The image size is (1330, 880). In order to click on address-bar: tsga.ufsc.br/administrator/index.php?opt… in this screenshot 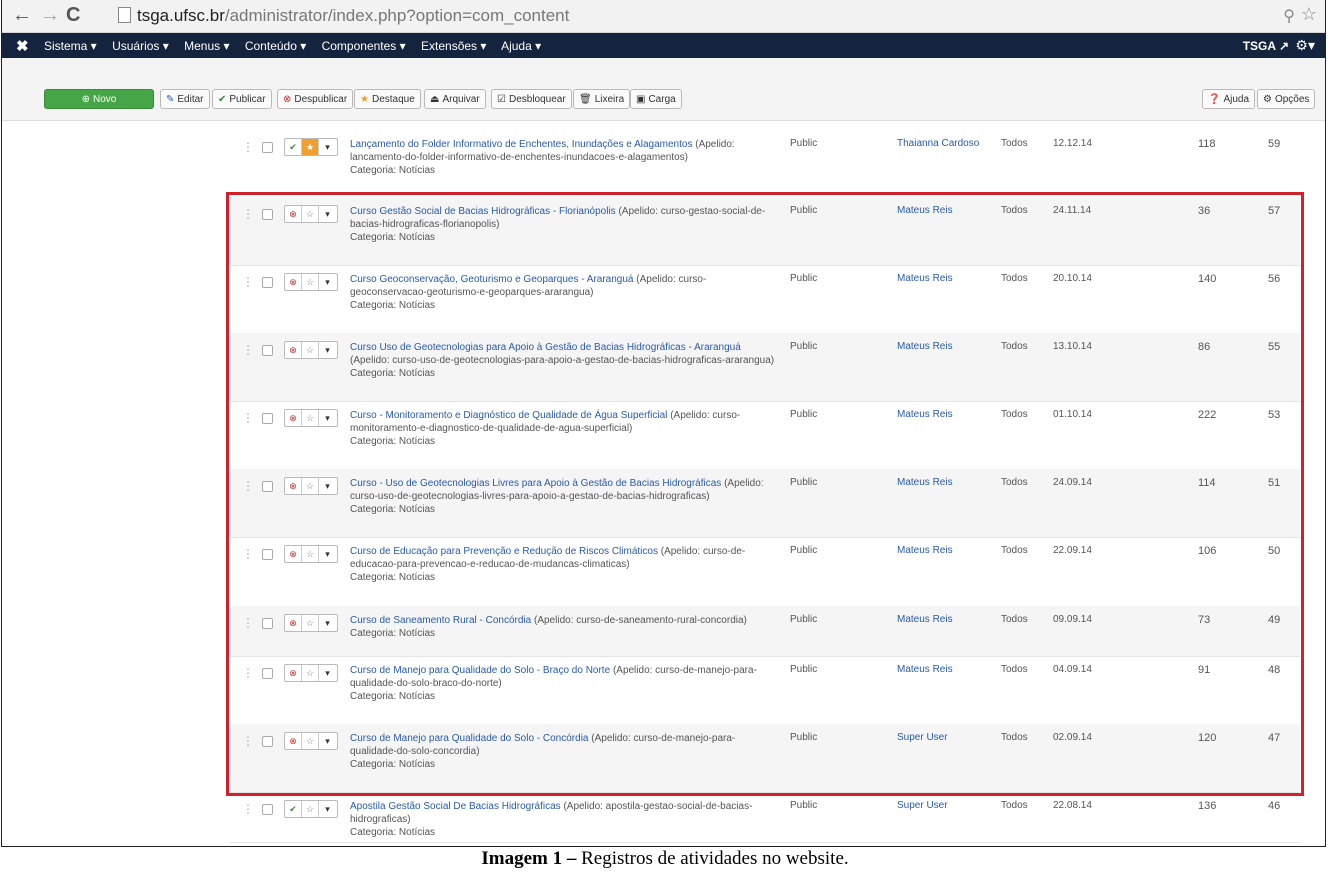, I will do `click(698, 16)`.